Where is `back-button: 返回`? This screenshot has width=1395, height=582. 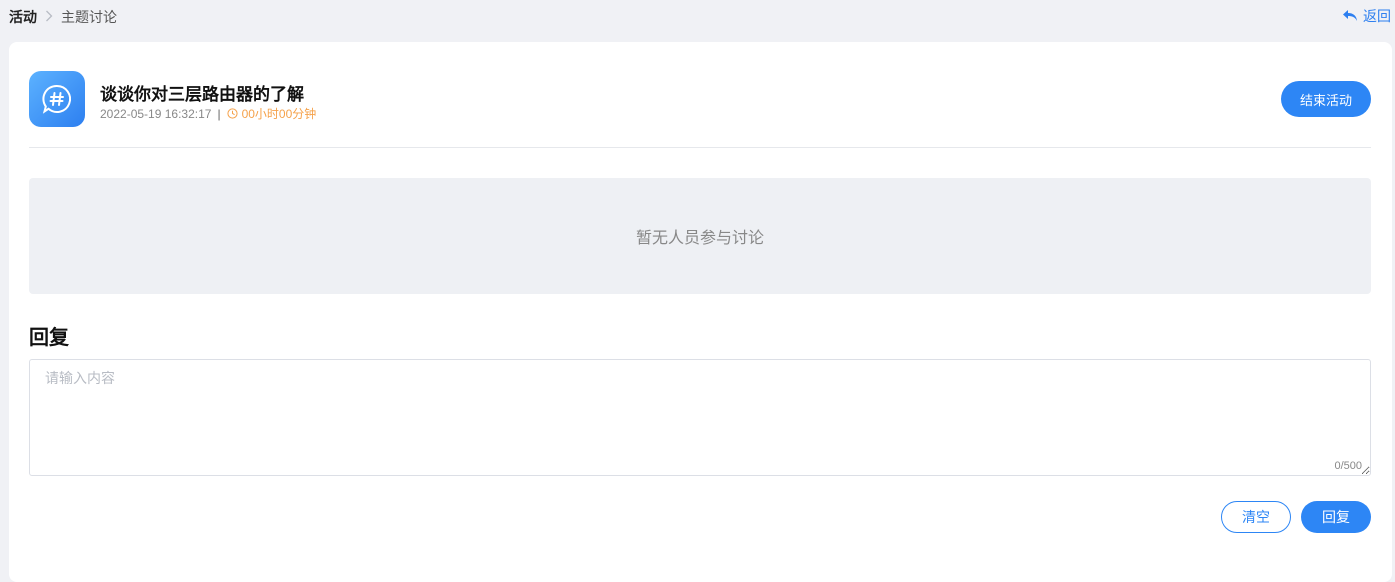
back-button: 返回 is located at coordinates (1366, 16).